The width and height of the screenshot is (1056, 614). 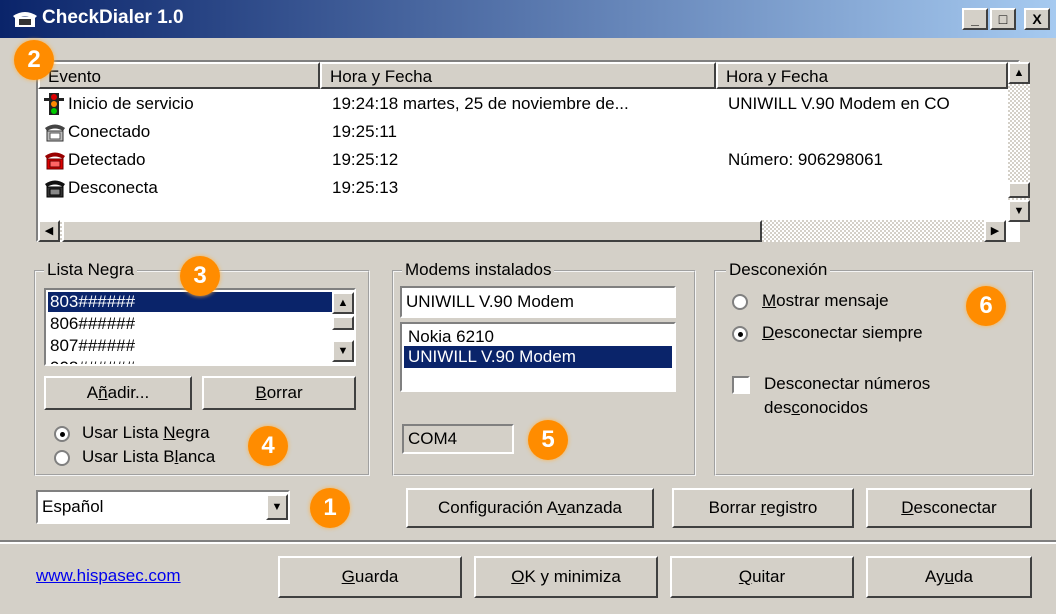 I want to click on use-whitelist-label: Usar Lista Blanca, so click(x=148, y=457).